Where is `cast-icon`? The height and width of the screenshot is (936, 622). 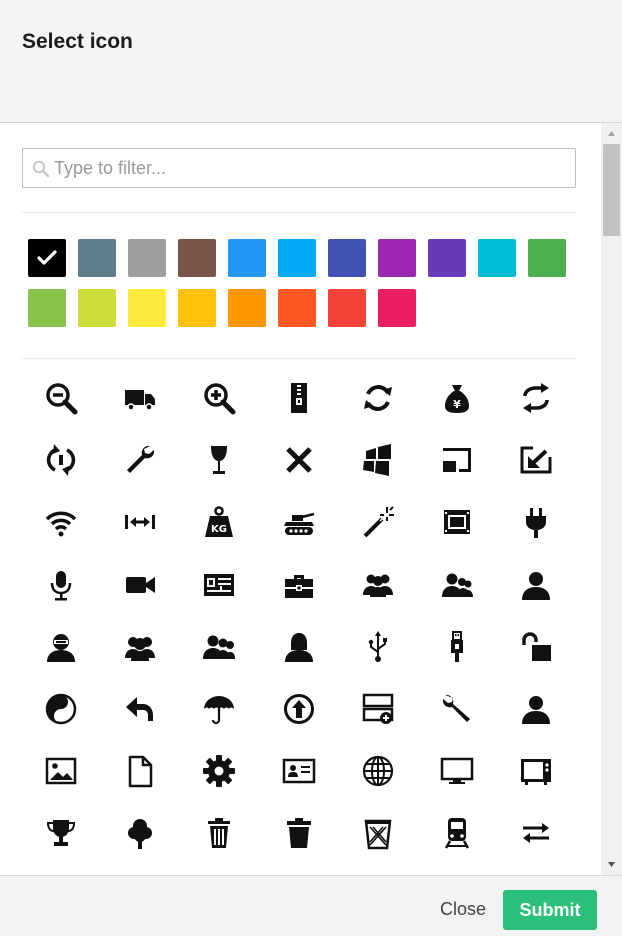
cast-icon is located at coordinates (457, 460).